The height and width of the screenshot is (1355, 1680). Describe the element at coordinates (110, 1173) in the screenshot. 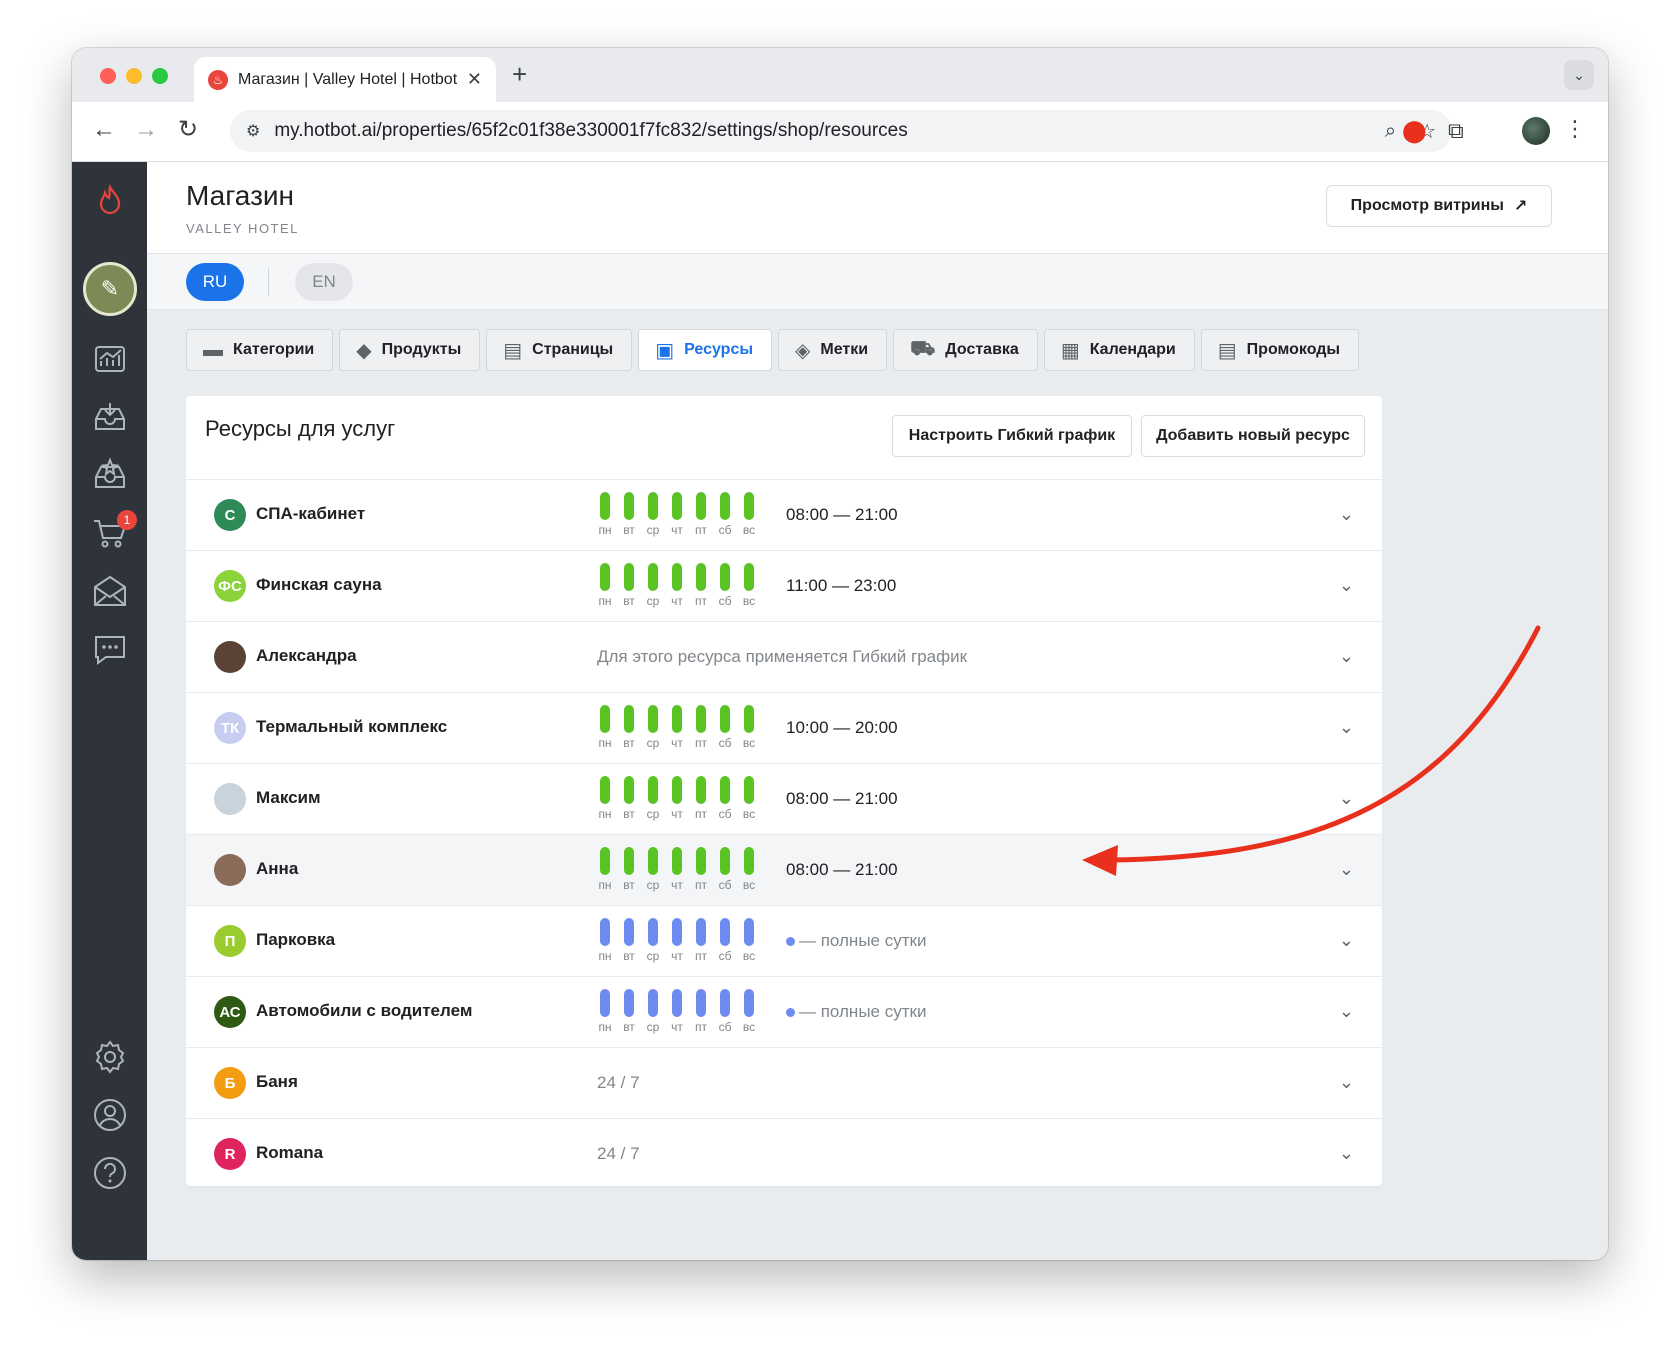

I see `help-icon` at that location.